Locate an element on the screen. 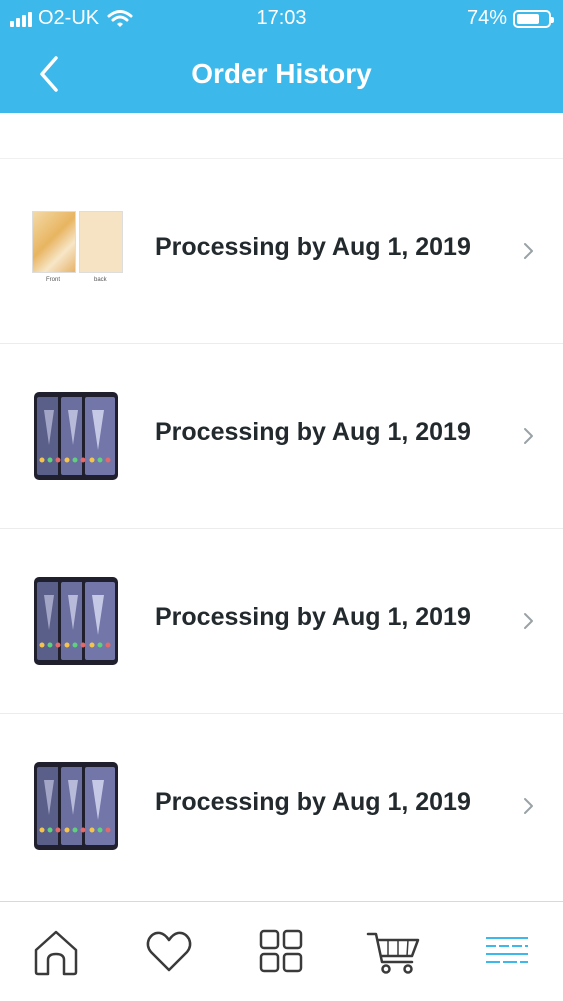 The image size is (563, 1001). battery-icon is located at coordinates (533, 18).